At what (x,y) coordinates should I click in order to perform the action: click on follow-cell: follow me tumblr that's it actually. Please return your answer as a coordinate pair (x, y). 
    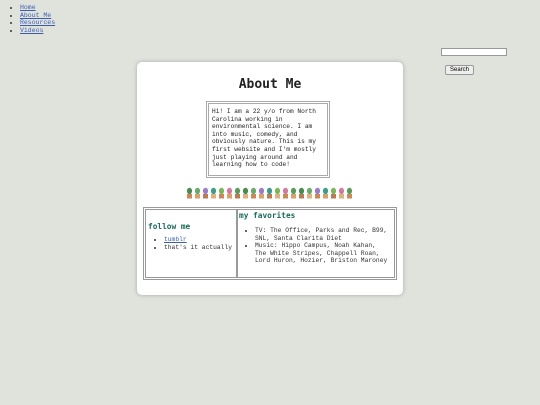
    Looking at the image, I should click on (191, 243).